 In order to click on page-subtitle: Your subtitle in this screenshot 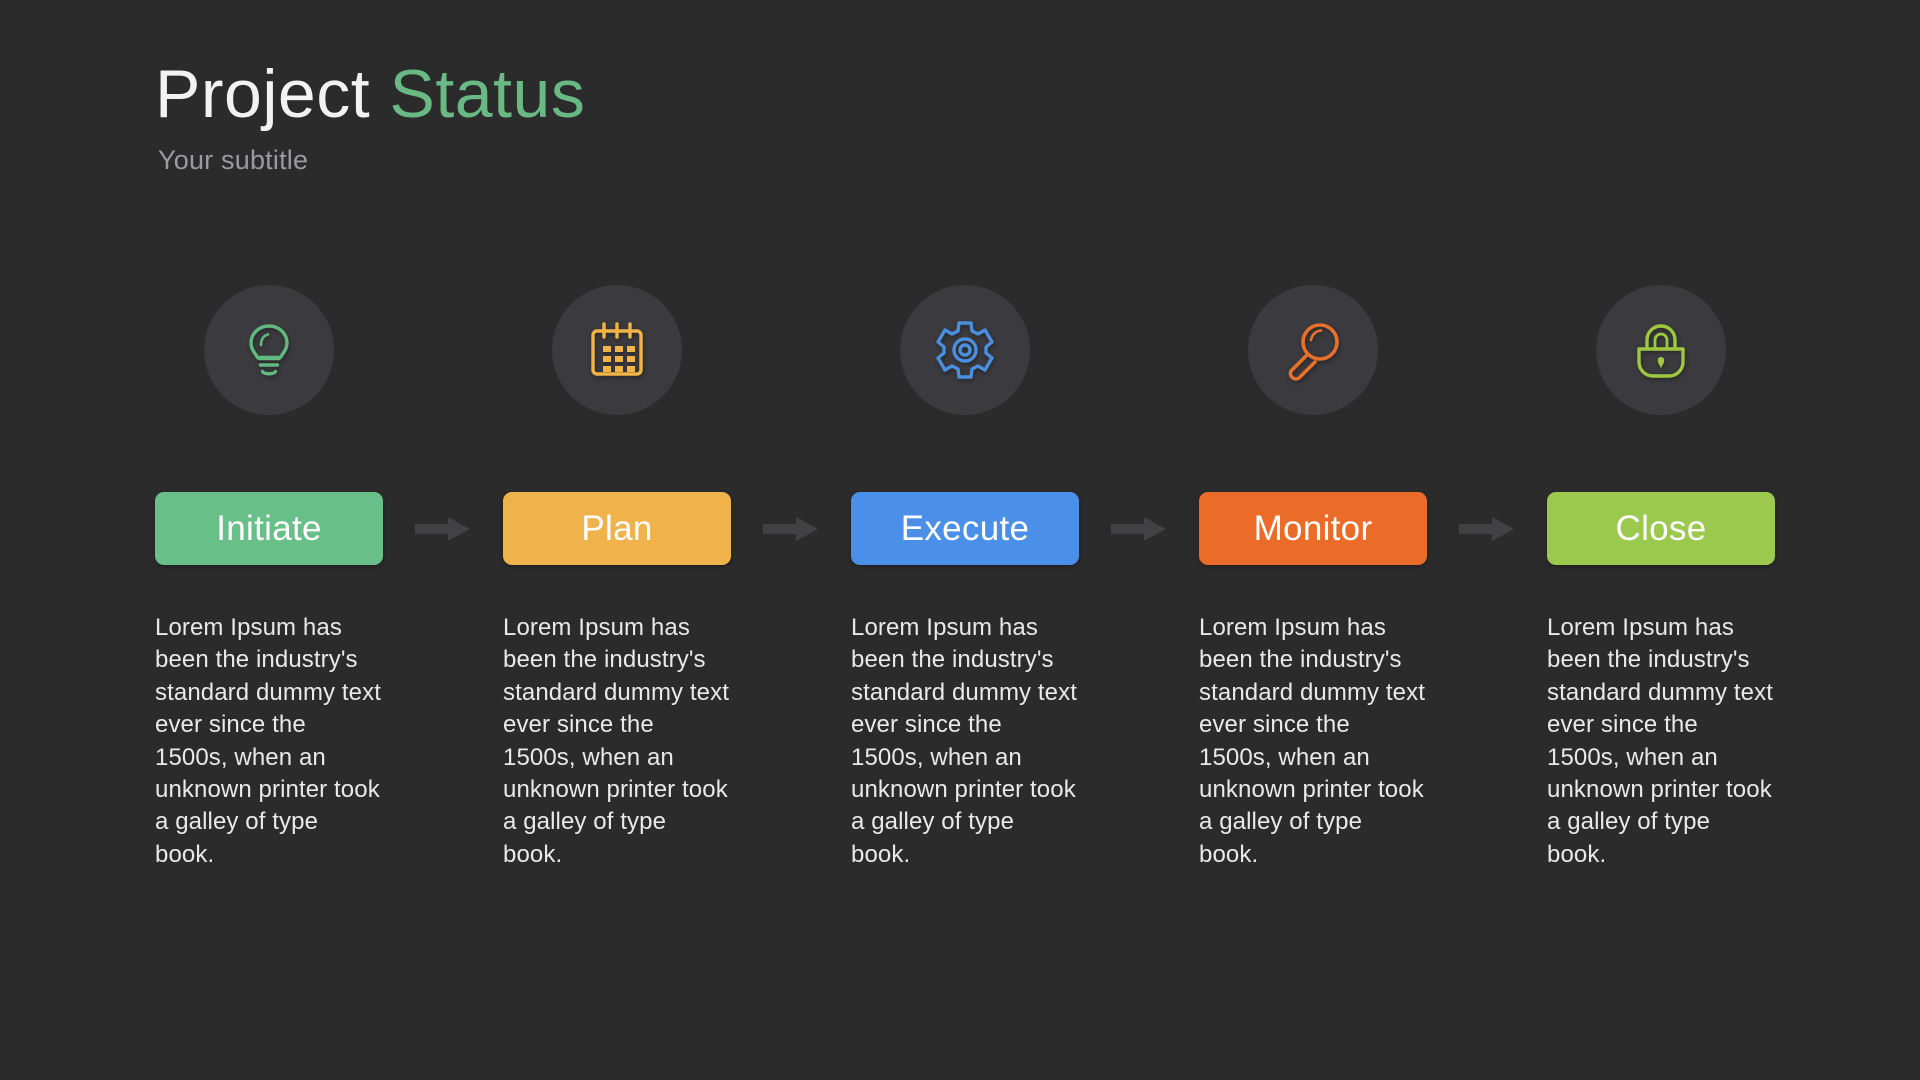, I will do `click(233, 160)`.